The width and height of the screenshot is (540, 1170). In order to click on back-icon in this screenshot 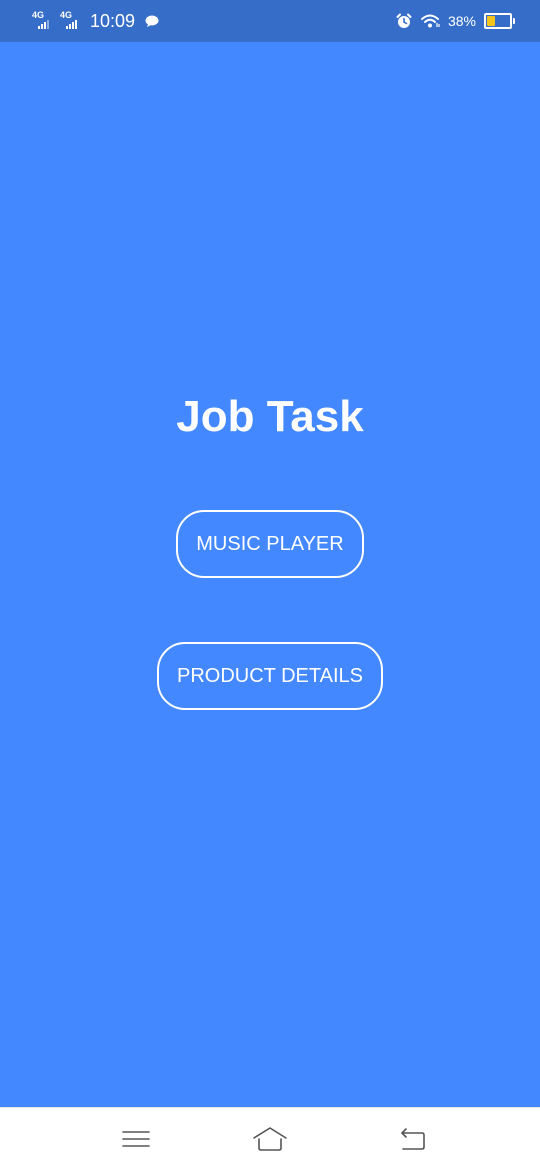, I will do `click(413, 1139)`.